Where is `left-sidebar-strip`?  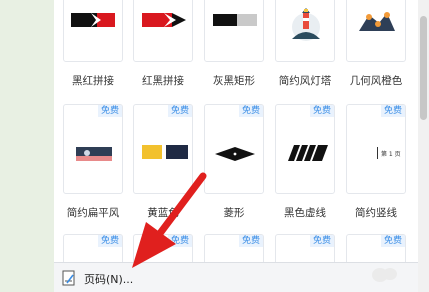
left-sidebar-strip is located at coordinates (27, 146).